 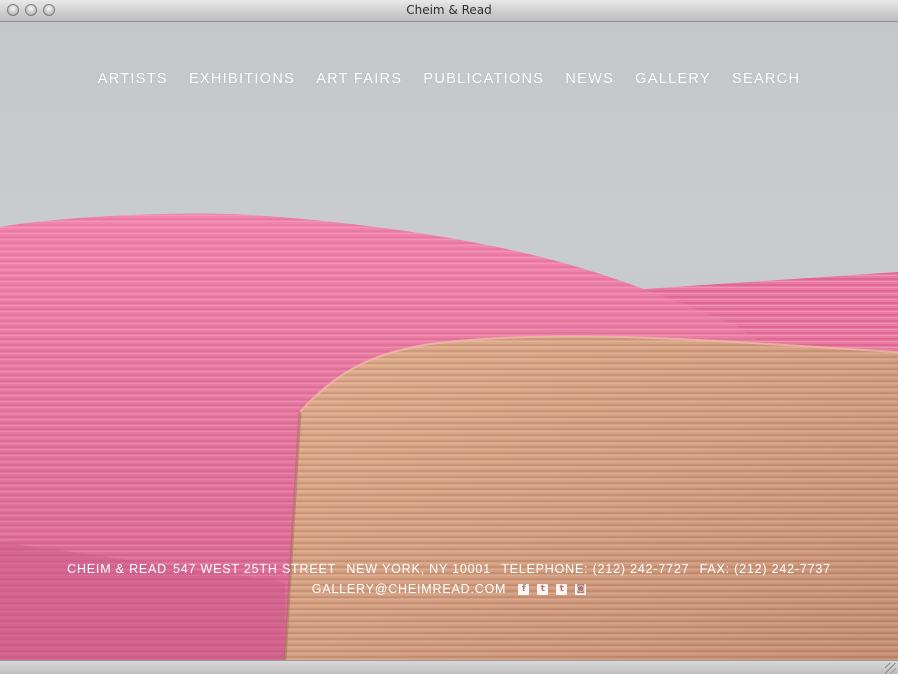 I want to click on nav-artists: ARTISTS, so click(x=133, y=79).